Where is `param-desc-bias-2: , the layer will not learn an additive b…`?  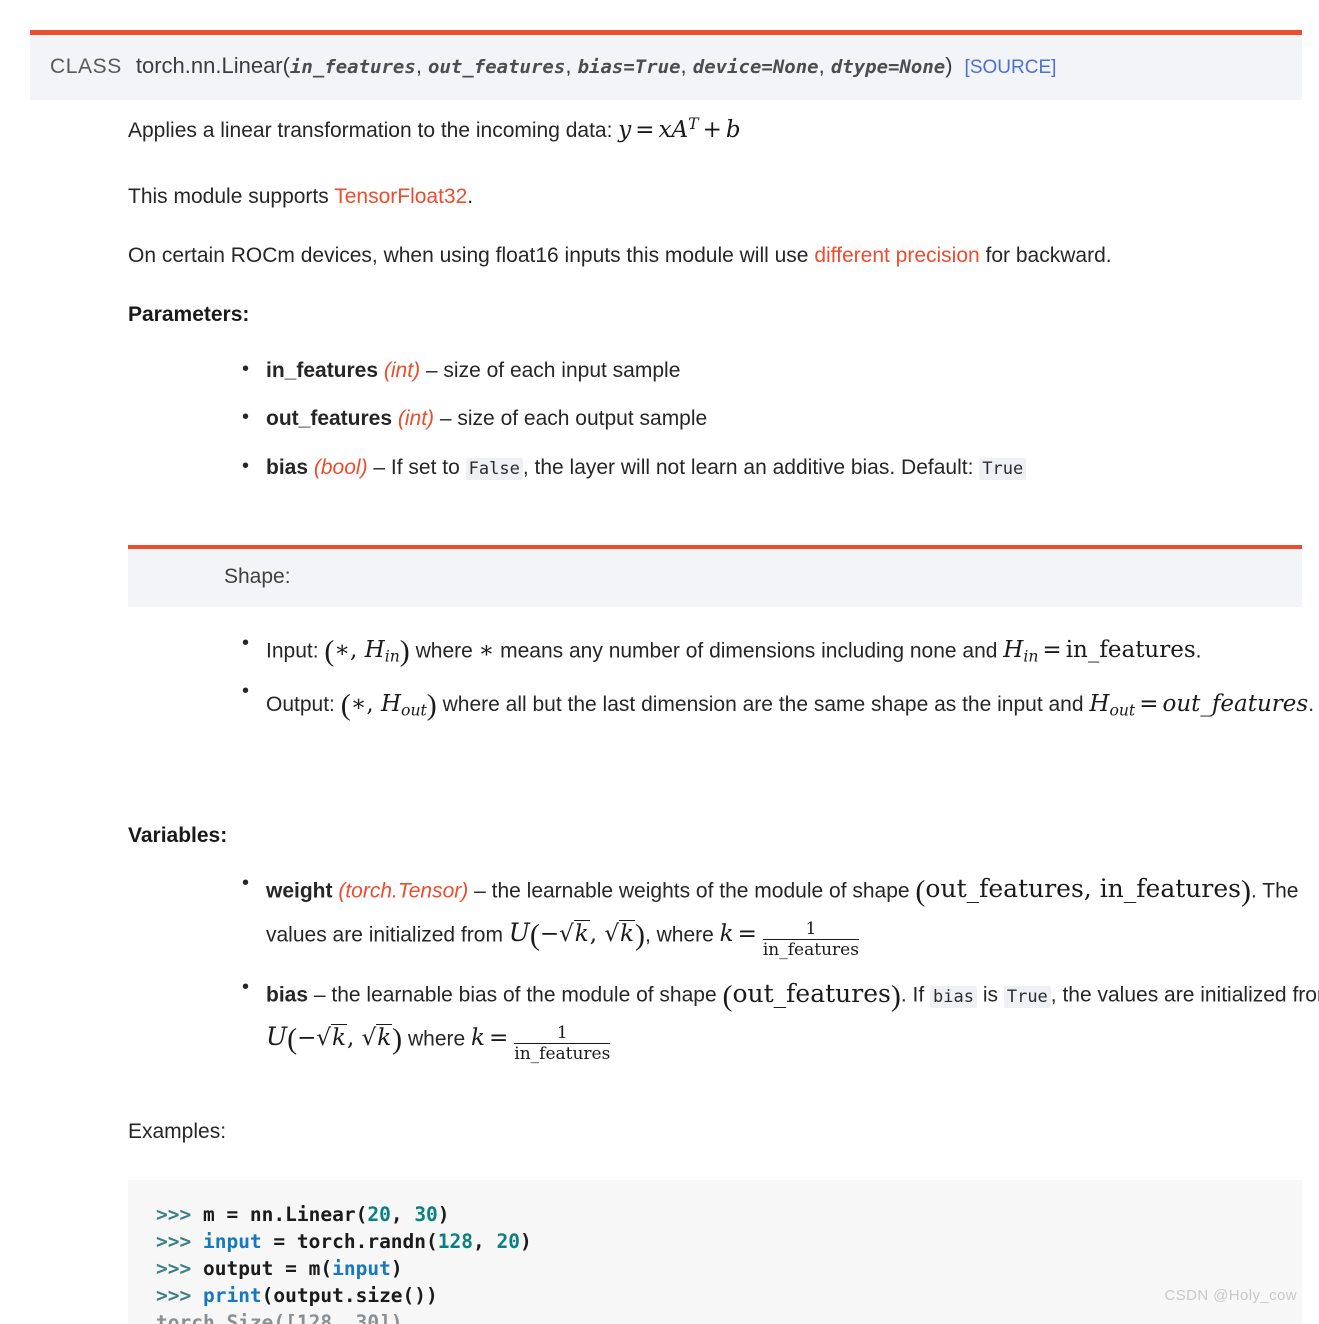
param-desc-bias-2: , the layer will not learn an additive b… is located at coordinates (751, 467).